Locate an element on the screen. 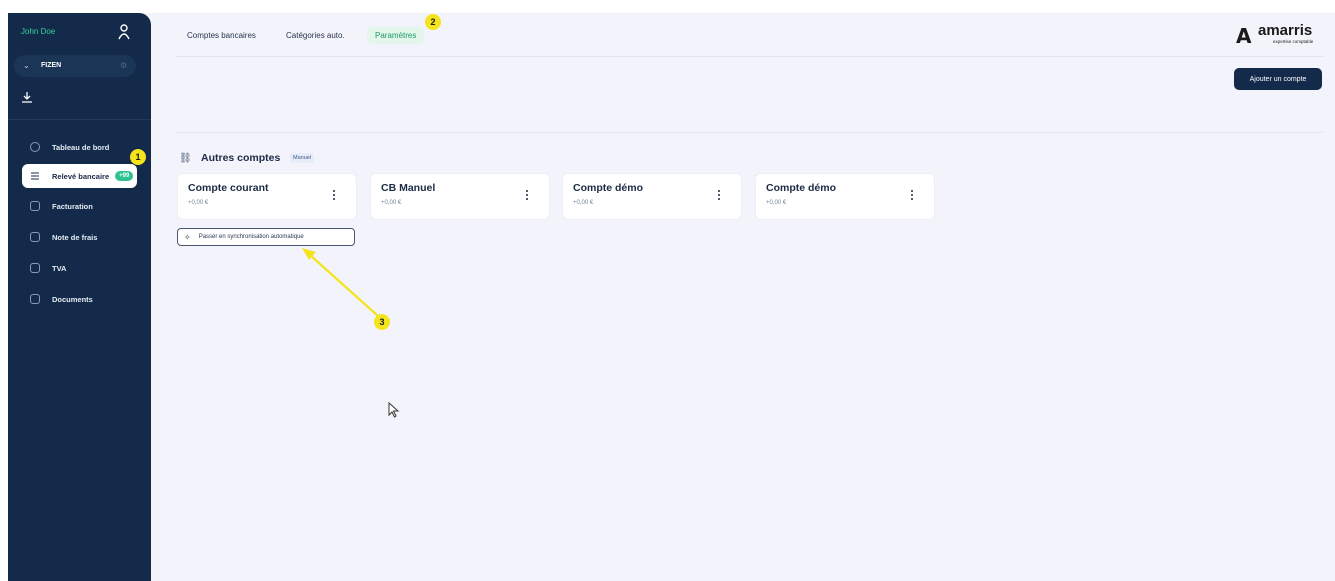  tab-parametres: Paramètres is located at coordinates (396, 35).